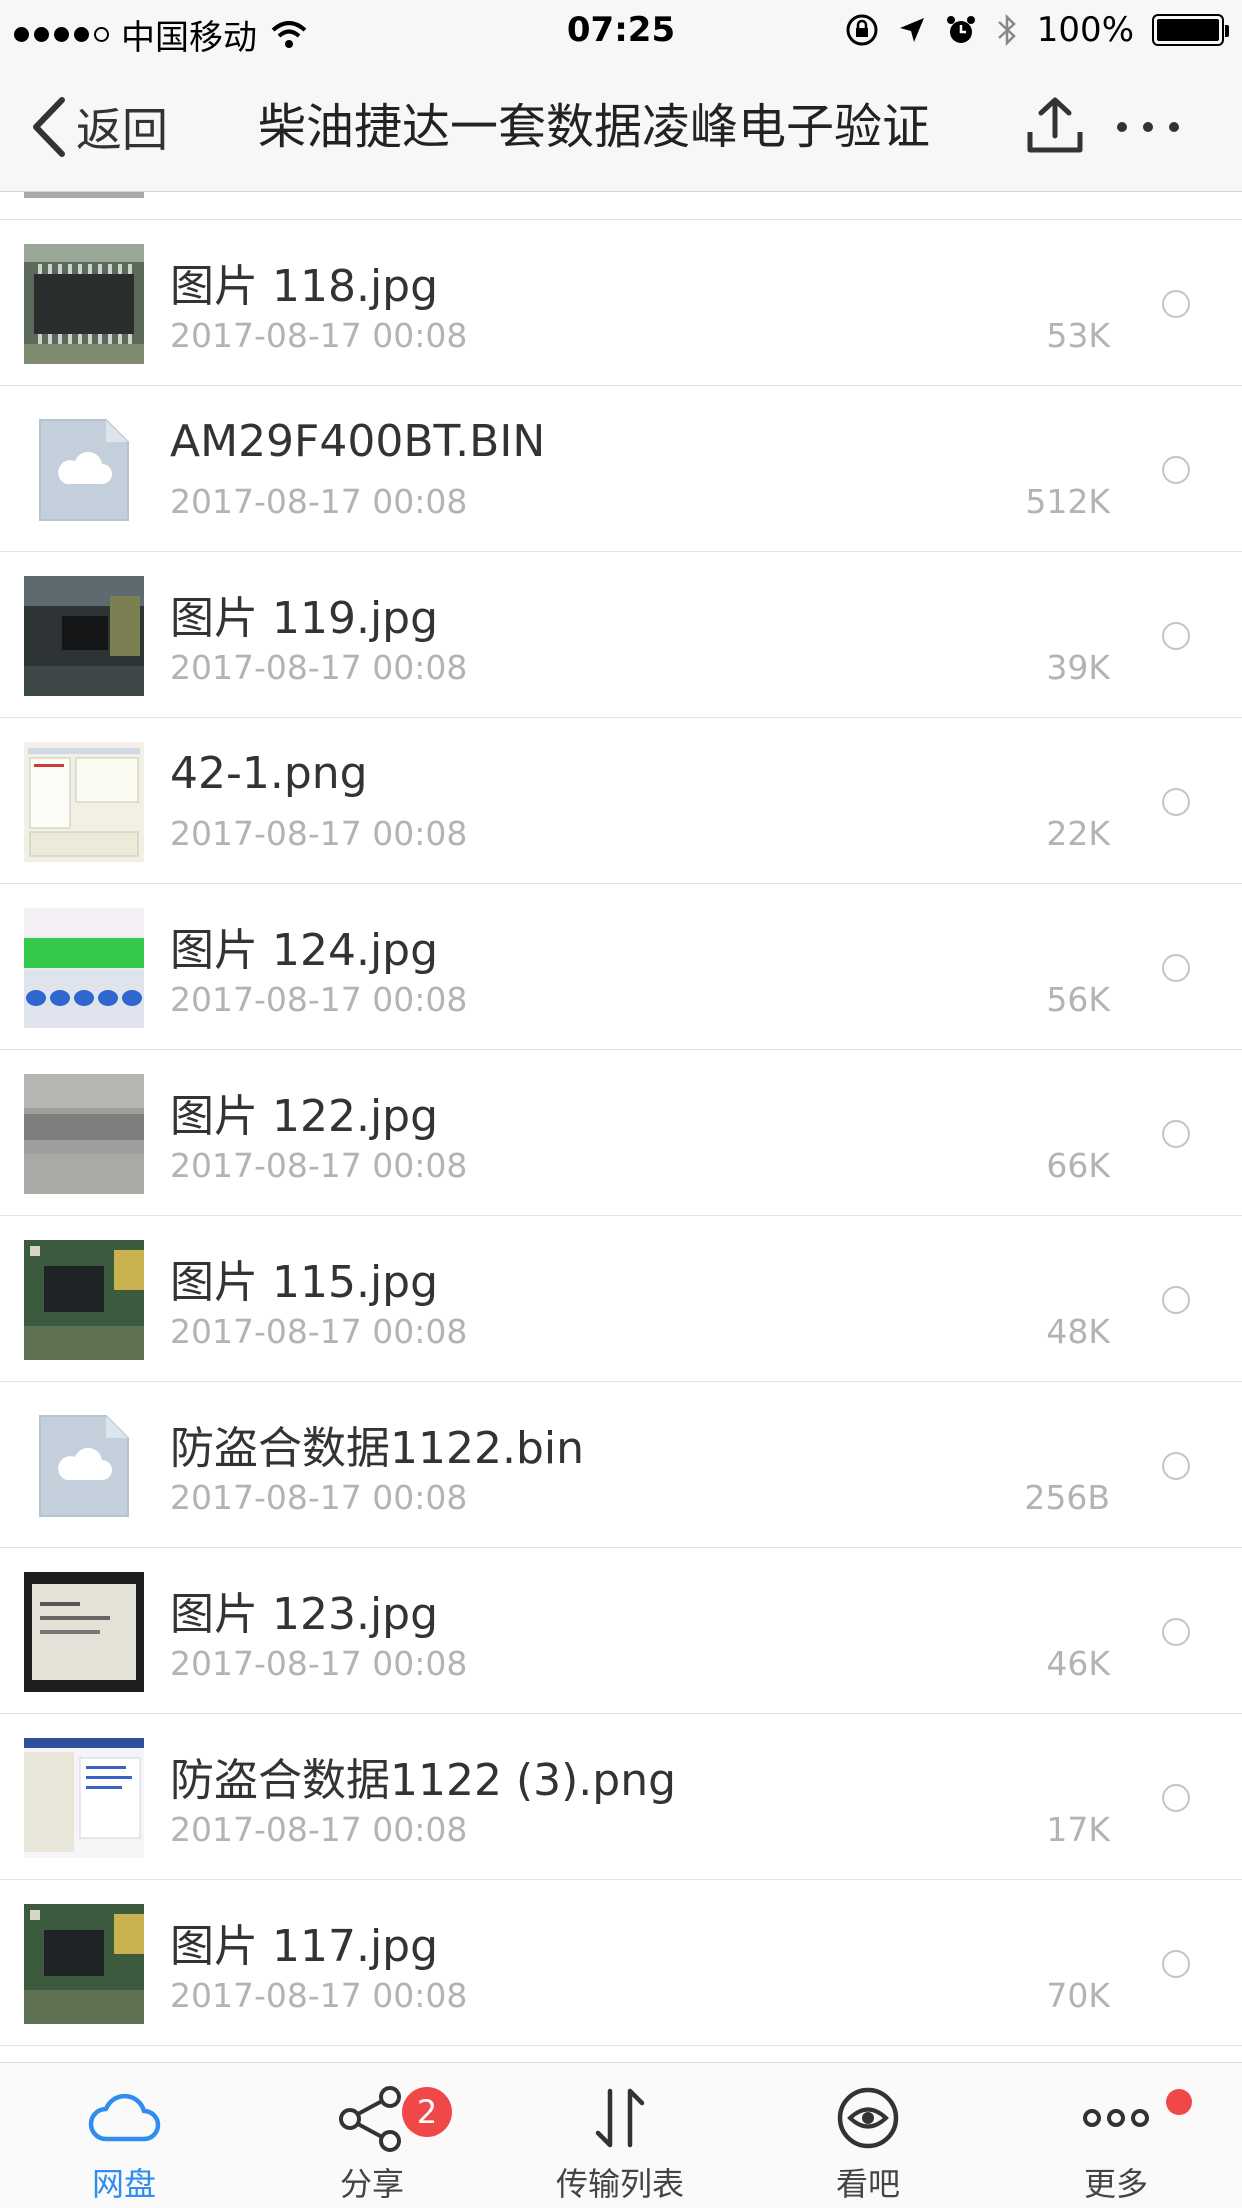  I want to click on tab-more: 更多, so click(1116, 2135).